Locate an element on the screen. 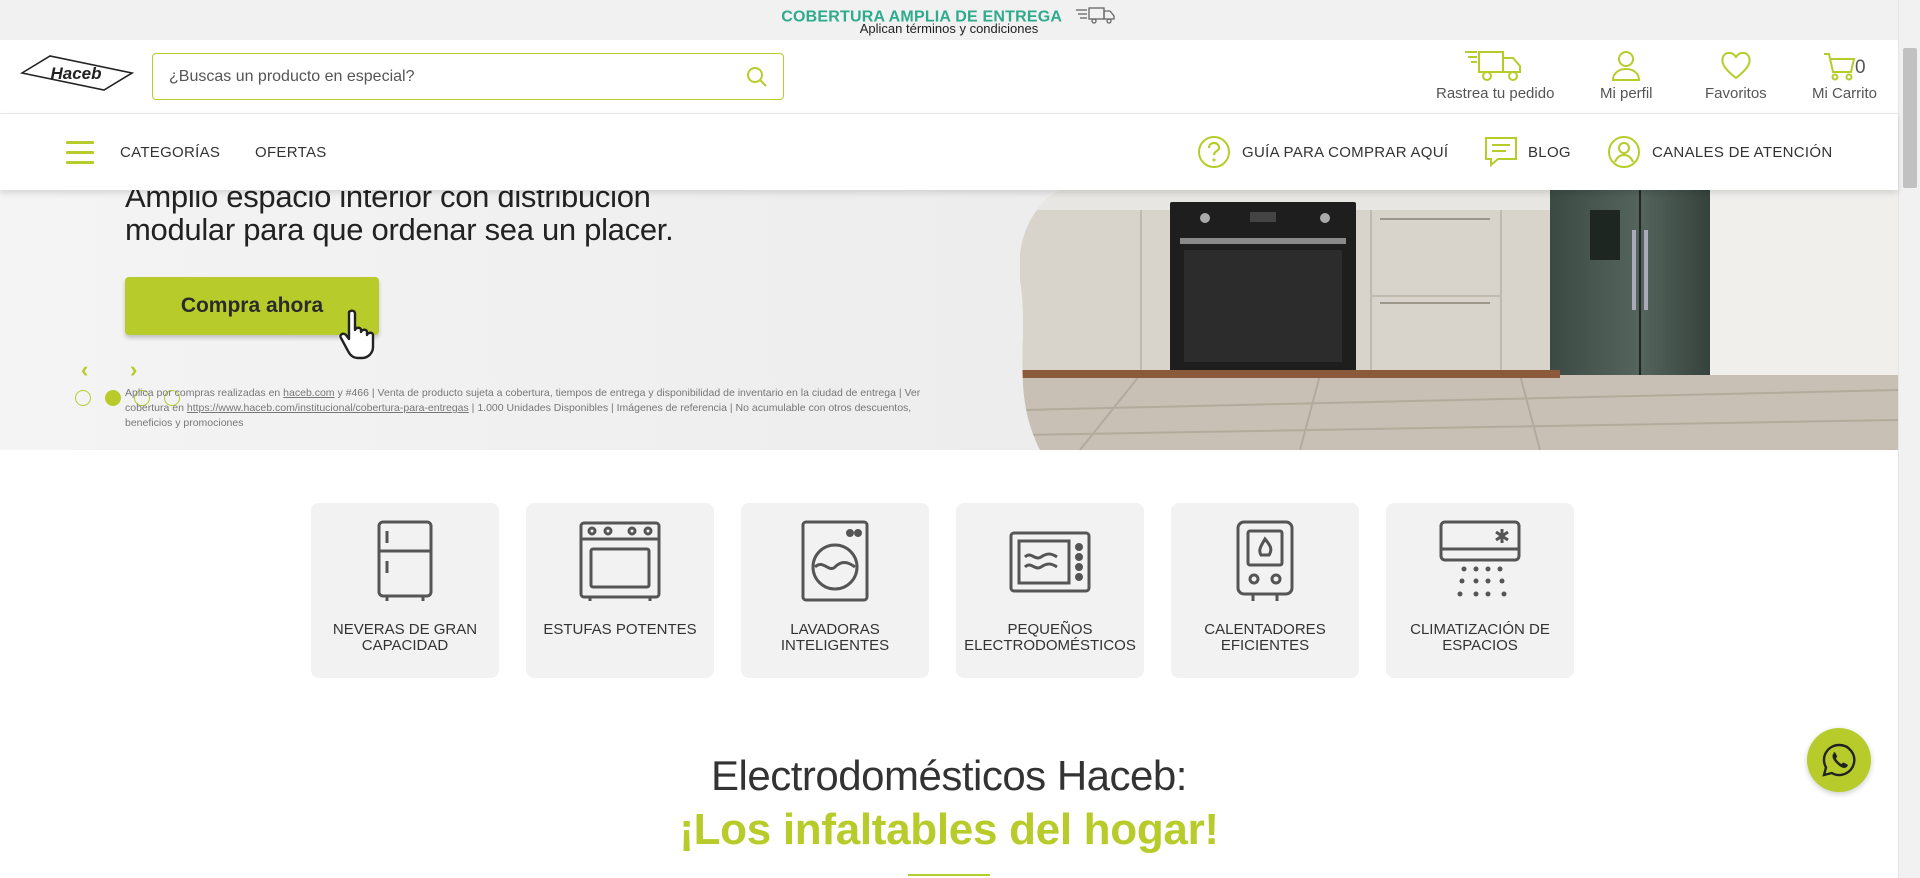 The height and width of the screenshot is (878, 1920). delivery-truck-icon is located at coordinates (1493, 66).